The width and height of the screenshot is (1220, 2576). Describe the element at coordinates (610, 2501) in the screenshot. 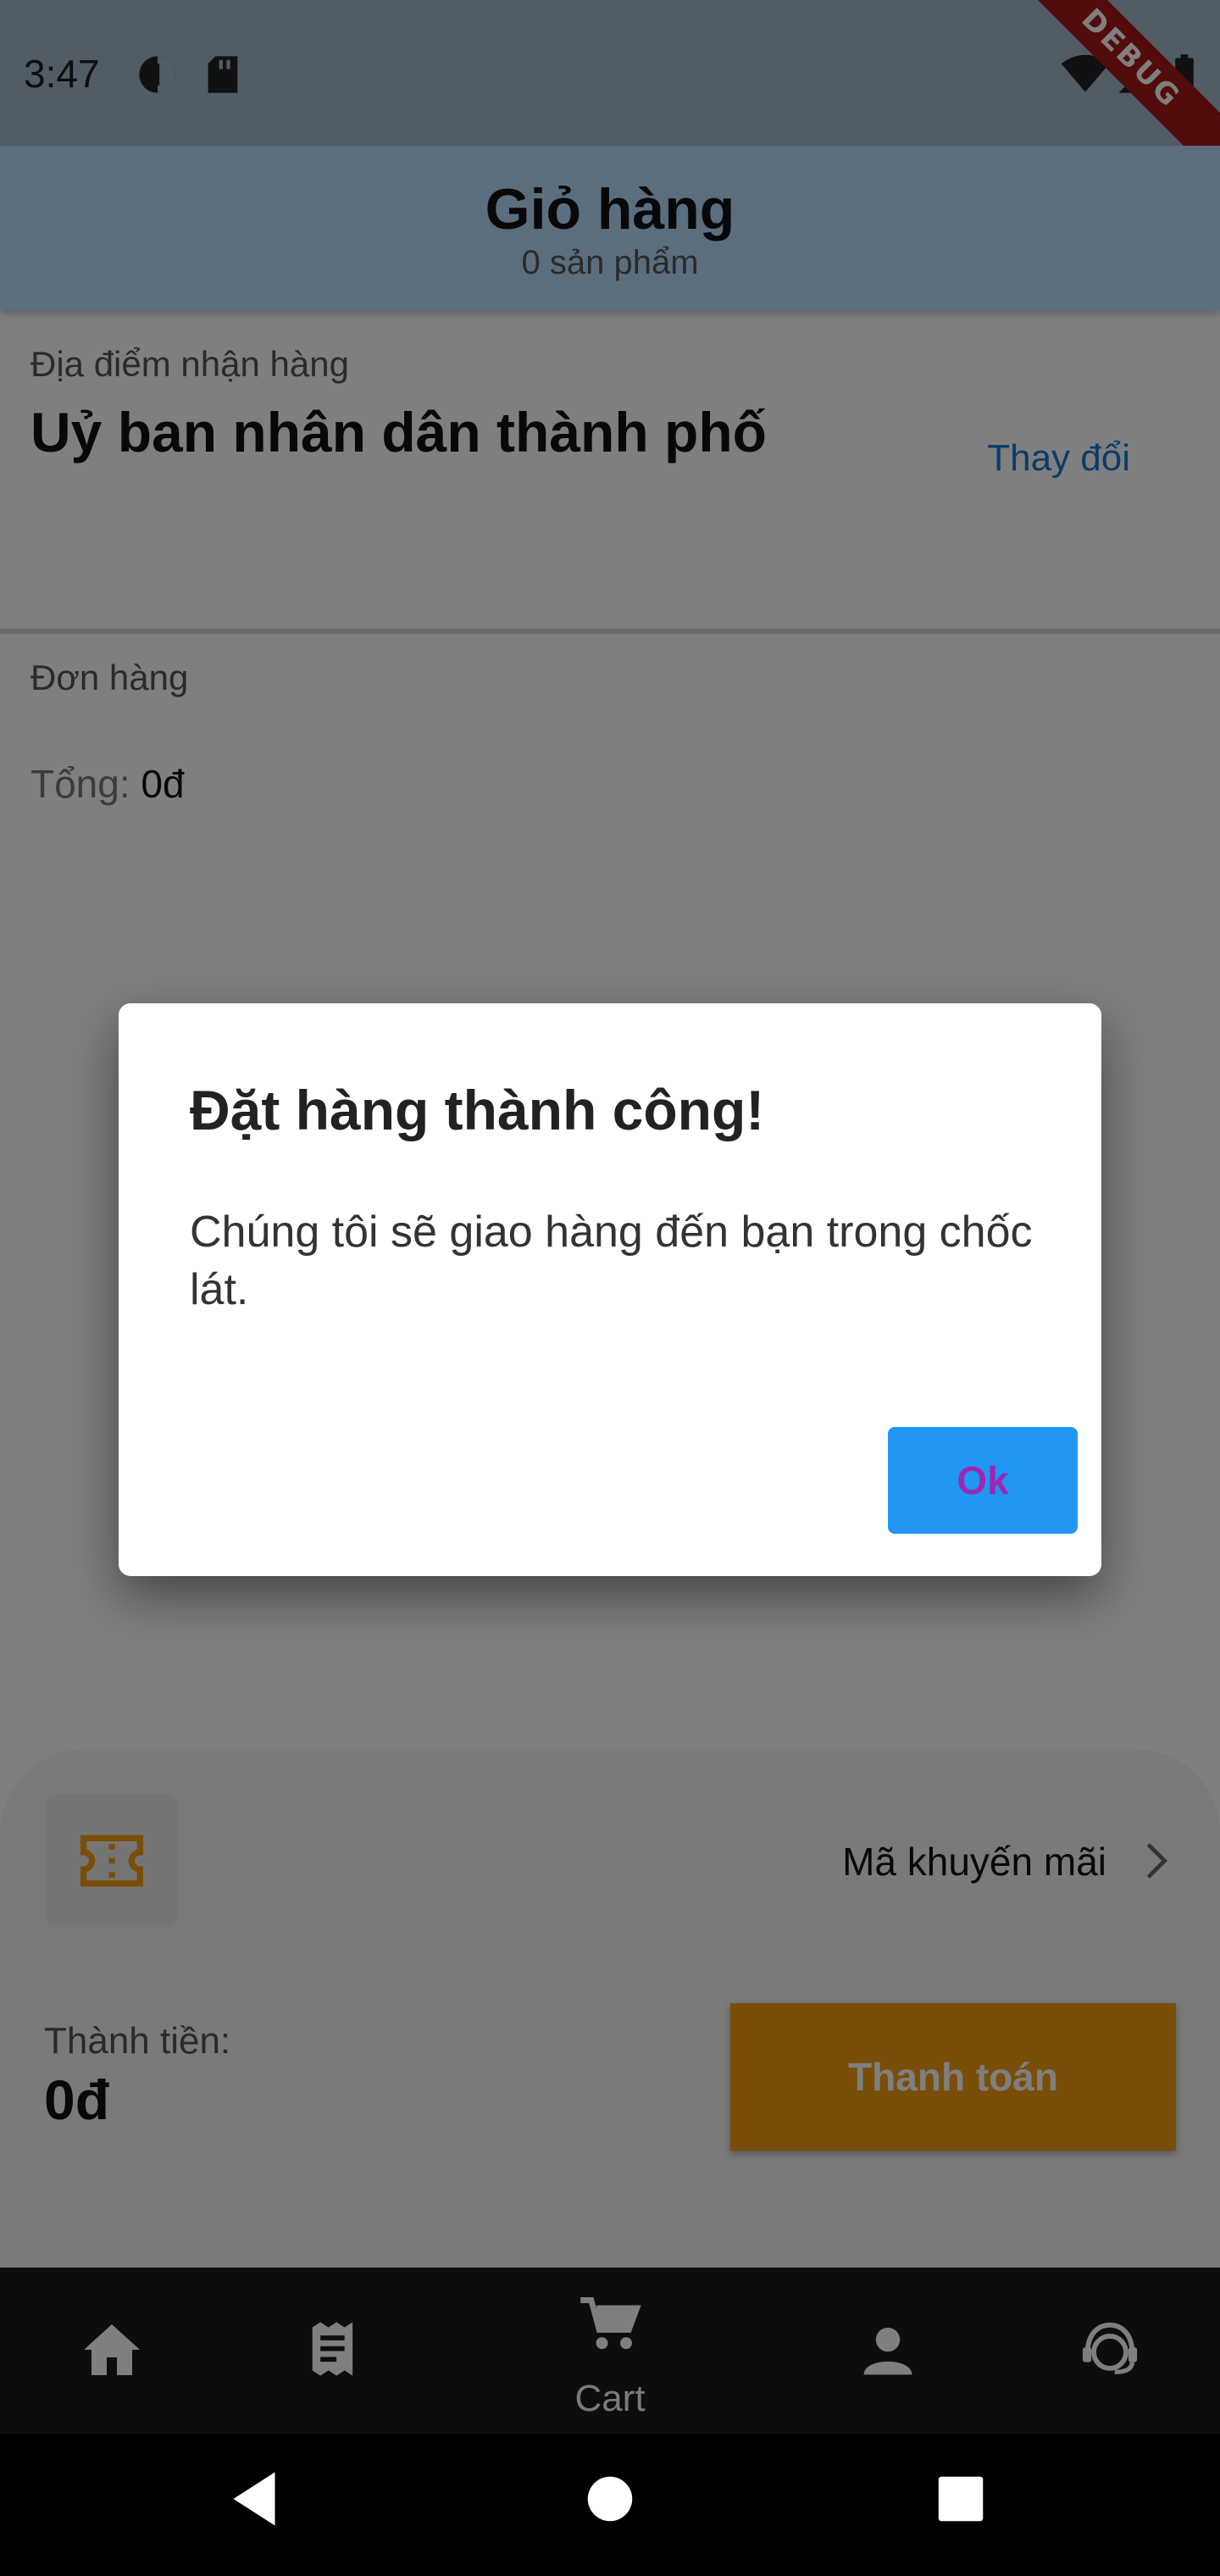

I see `home-circle-icon` at that location.